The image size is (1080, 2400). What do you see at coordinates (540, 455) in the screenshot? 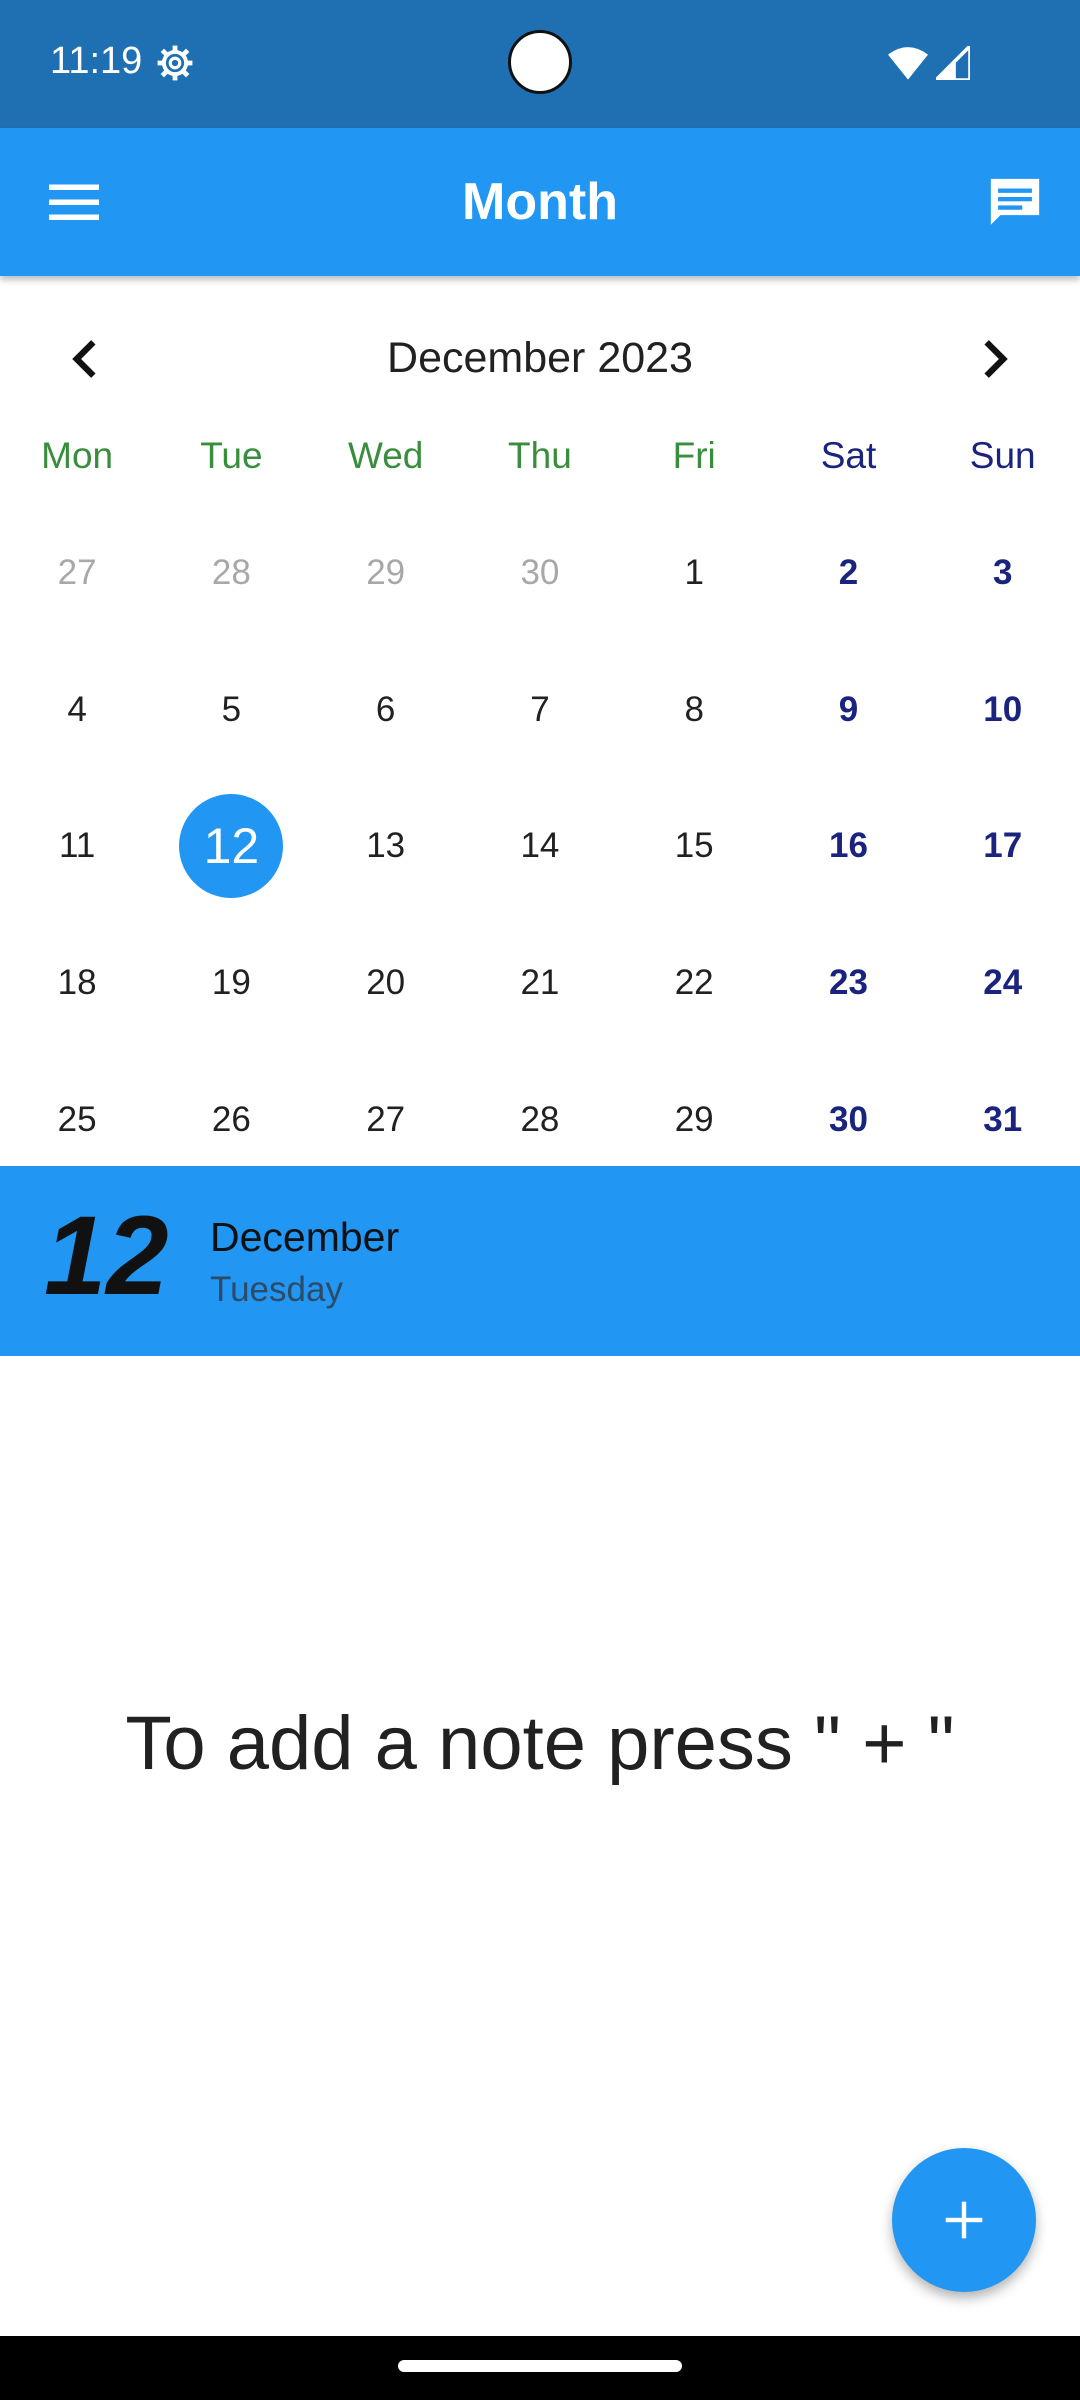
I see `weekday-label: Thu` at bounding box center [540, 455].